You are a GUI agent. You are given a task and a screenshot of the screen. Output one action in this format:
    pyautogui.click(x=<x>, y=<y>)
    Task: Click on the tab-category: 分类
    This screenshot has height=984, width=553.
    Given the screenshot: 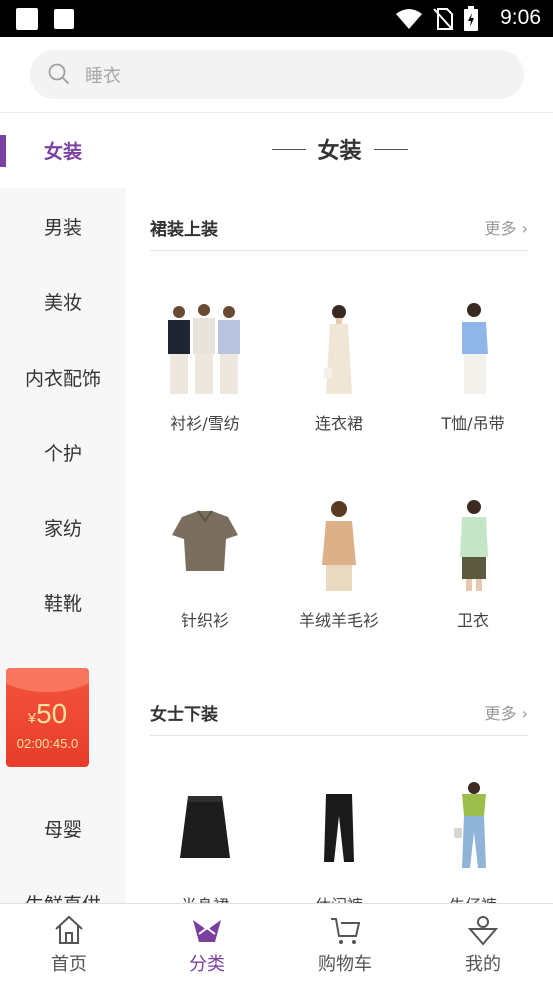 What is the action you would take?
    pyautogui.click(x=207, y=944)
    